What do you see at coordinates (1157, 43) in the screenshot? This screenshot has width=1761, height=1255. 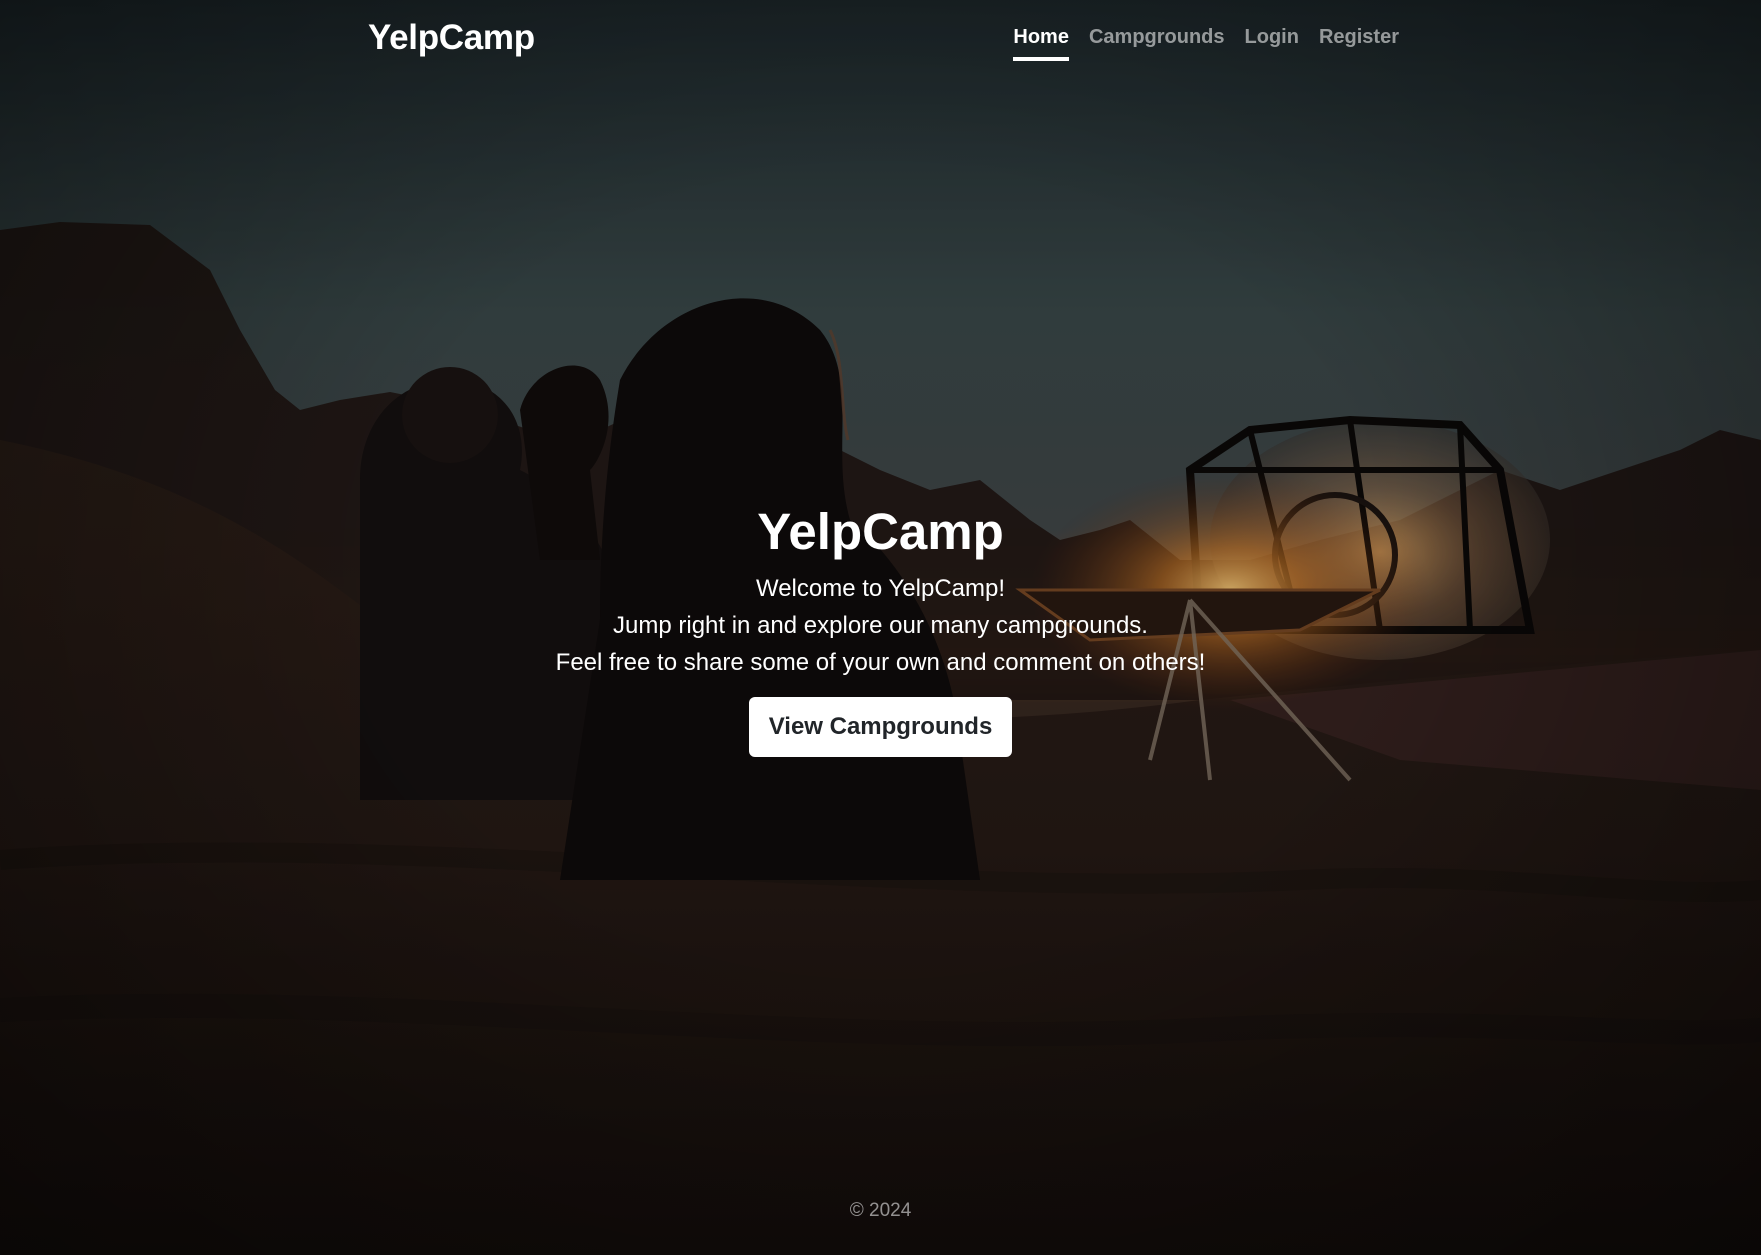 I see `nav-link-campgrounds: Campgrounds` at bounding box center [1157, 43].